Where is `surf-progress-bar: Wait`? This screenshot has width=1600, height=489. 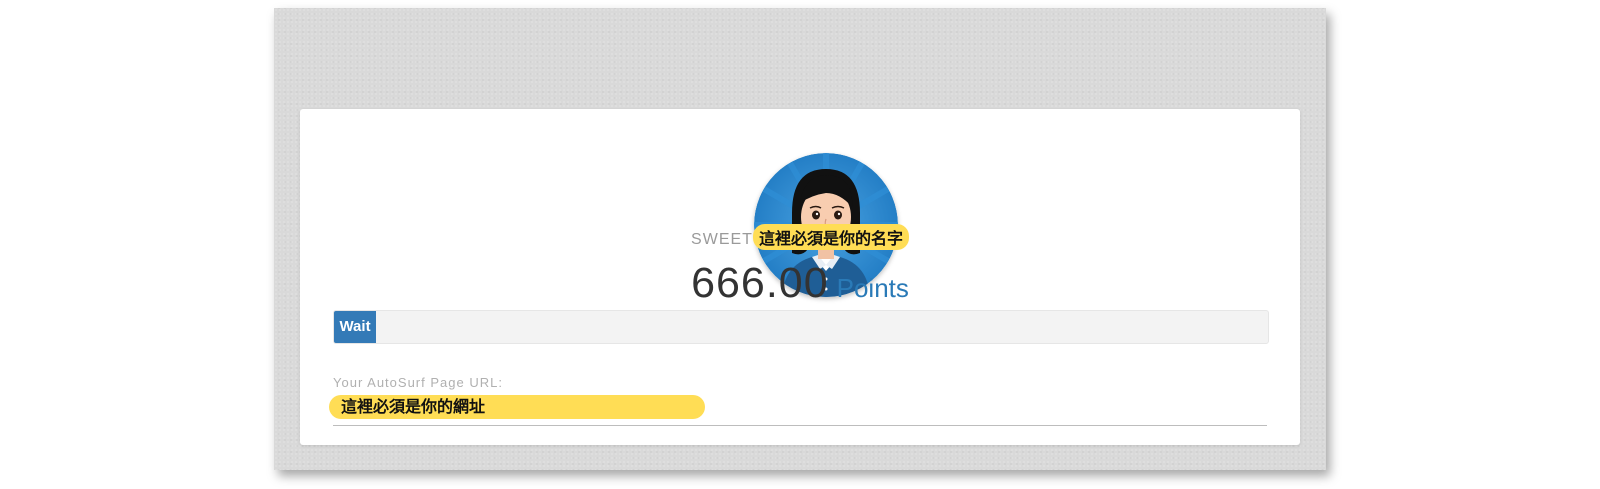 surf-progress-bar: Wait is located at coordinates (801, 327).